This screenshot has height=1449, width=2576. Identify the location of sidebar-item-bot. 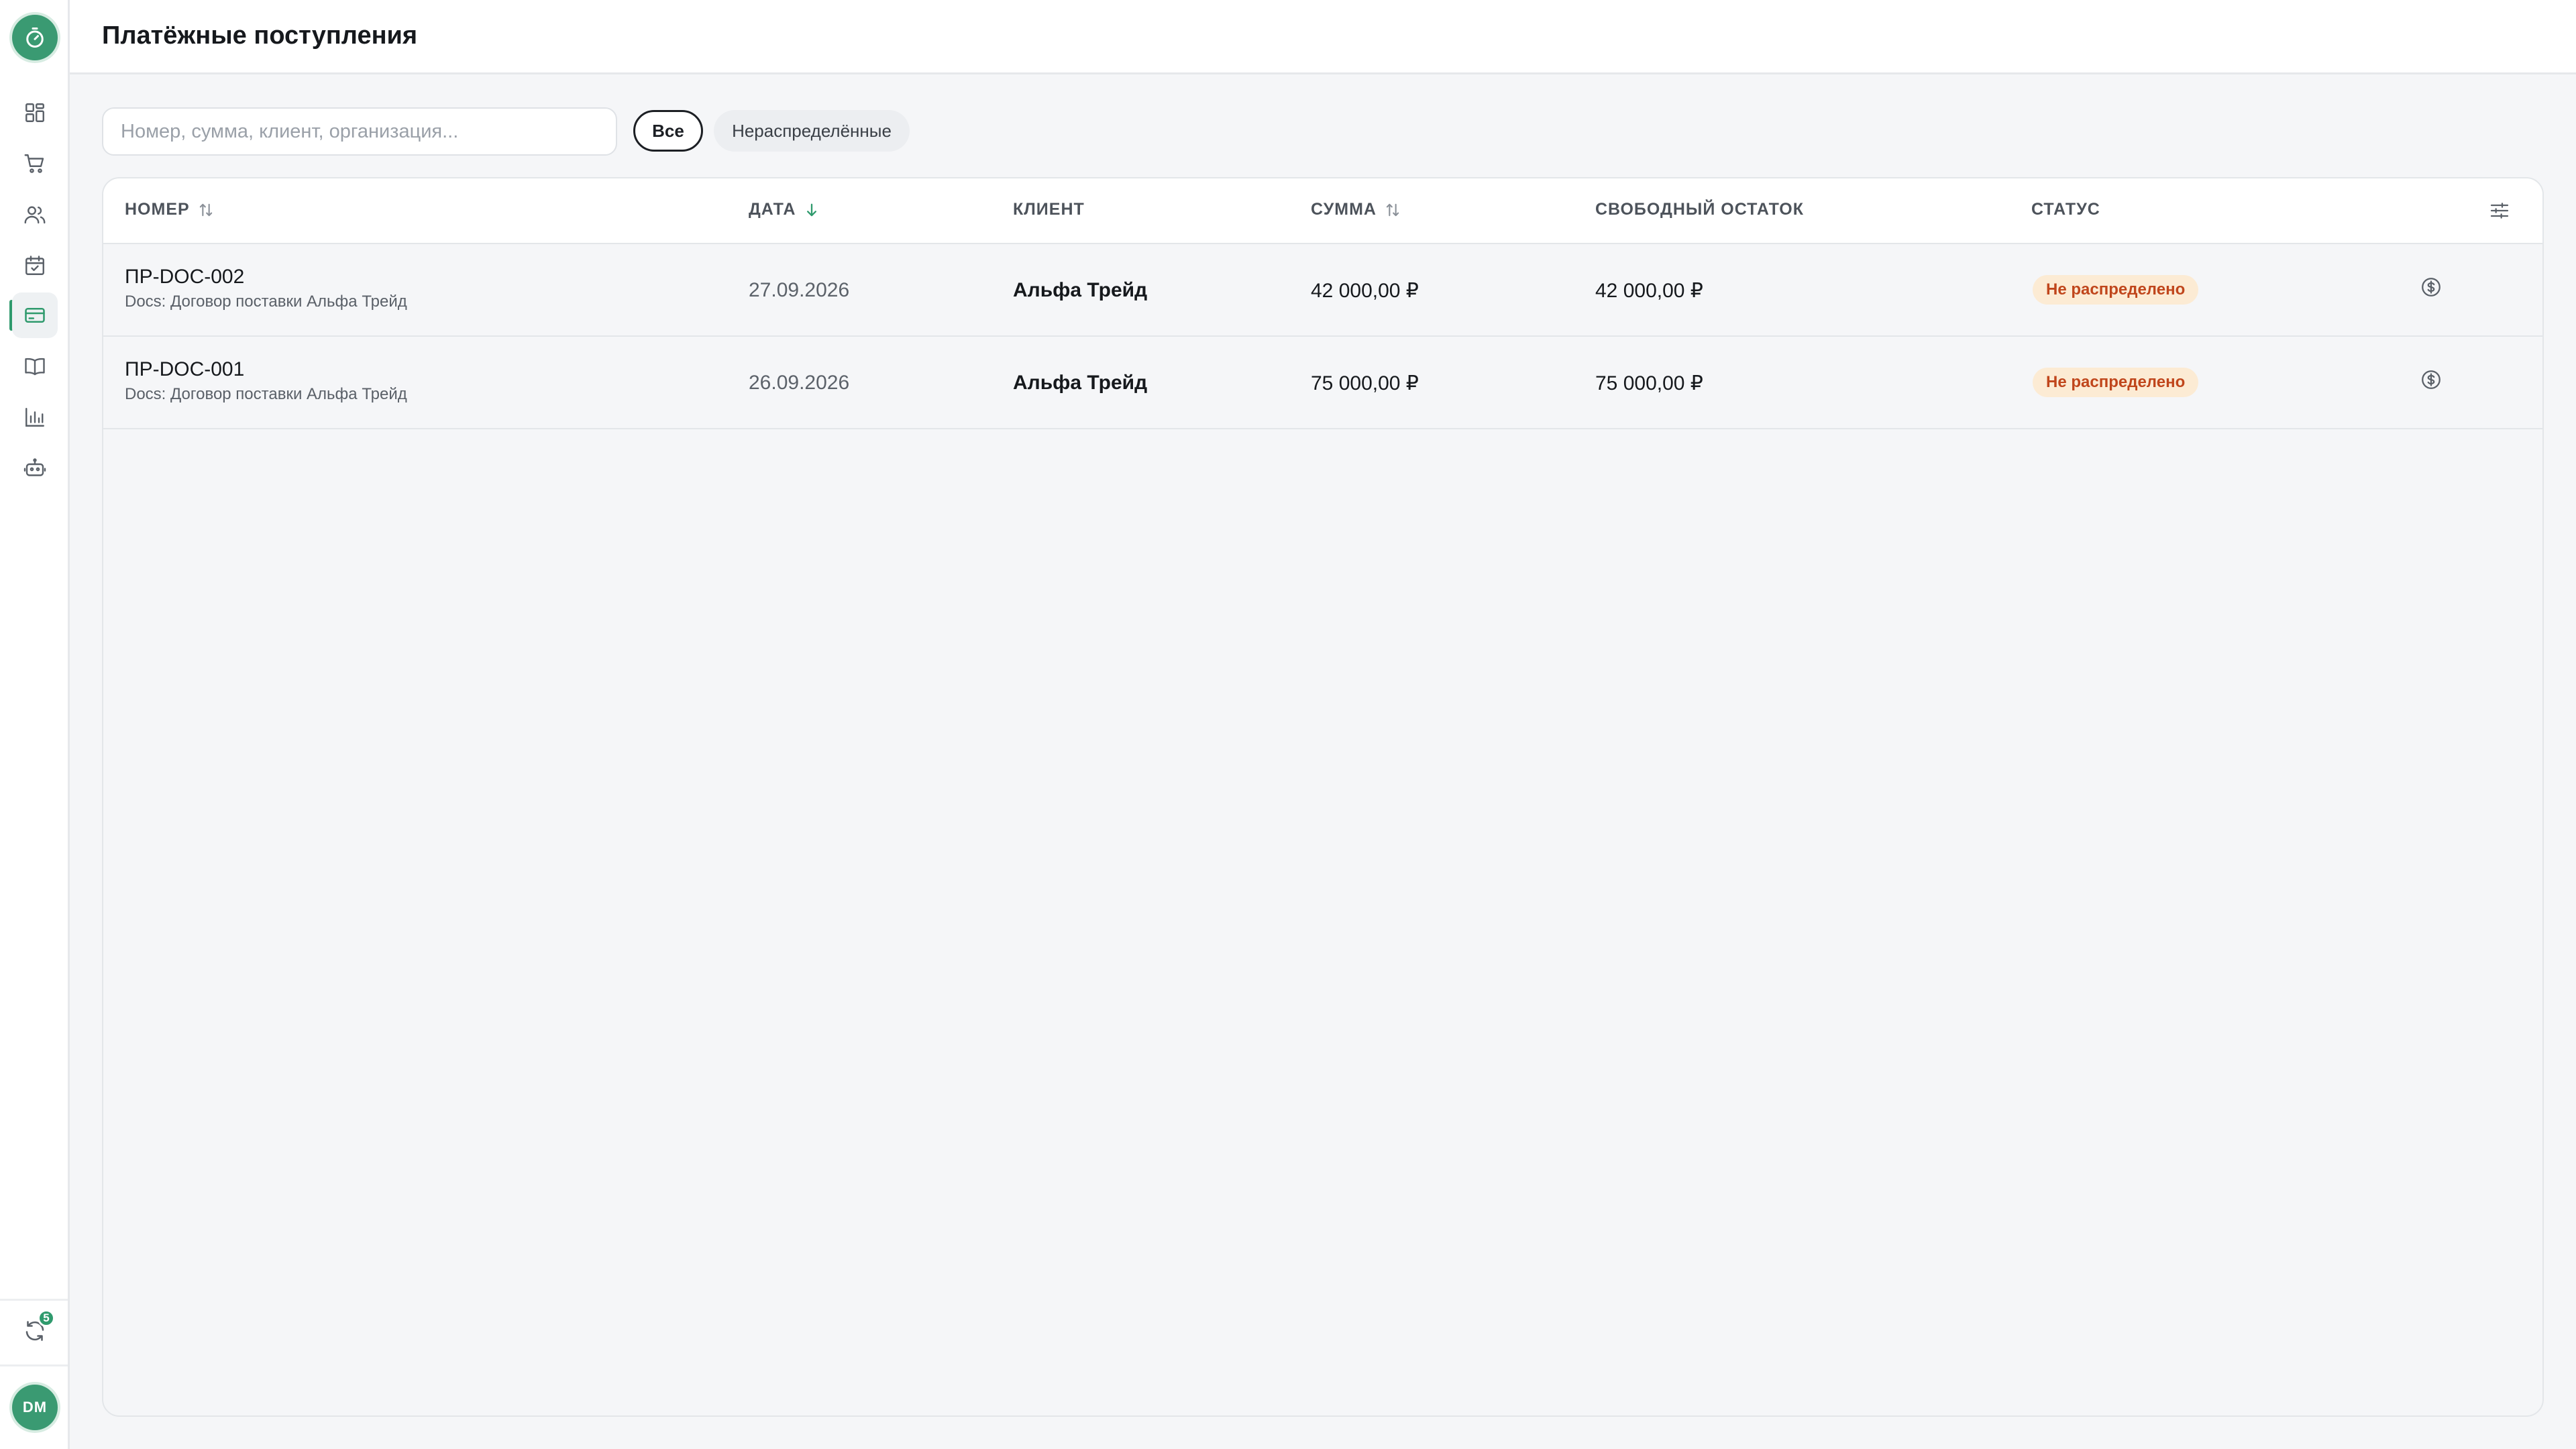
(35, 468).